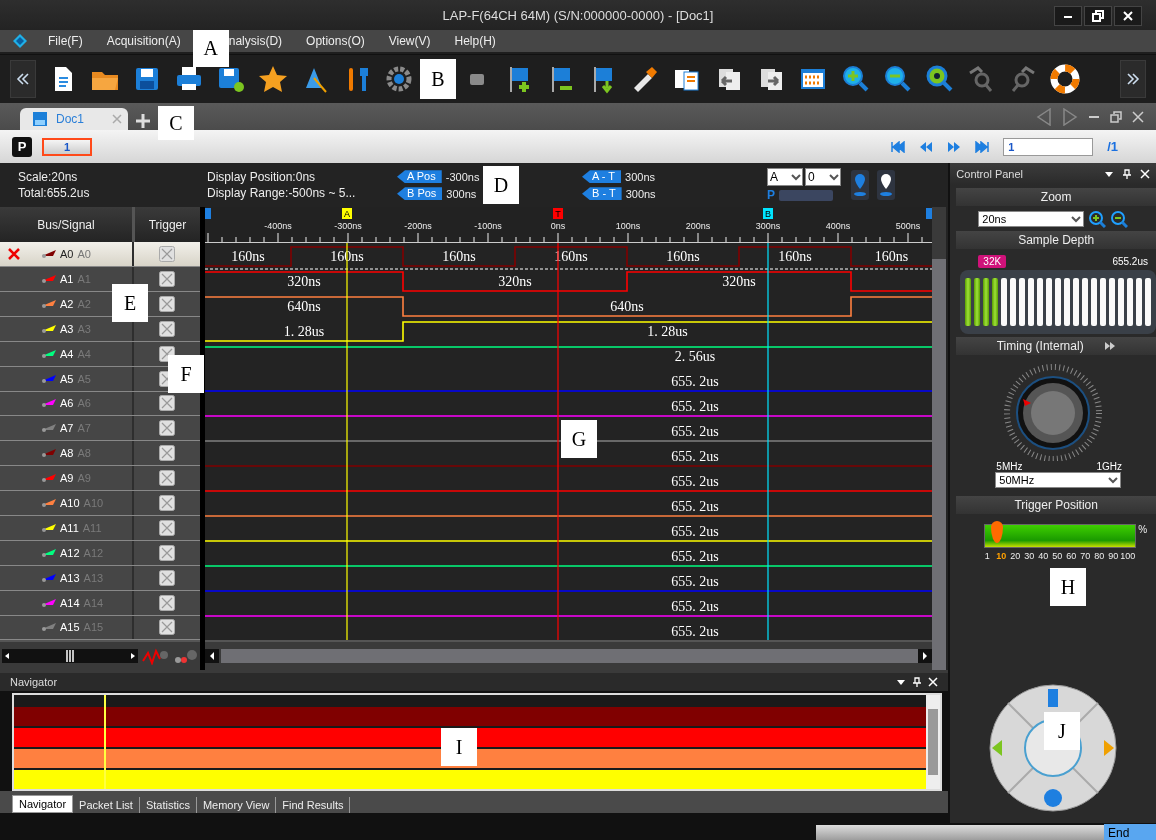 The image size is (1156, 840). Describe the element at coordinates (70, 577) in the screenshot. I see `signal-name: A13` at that location.